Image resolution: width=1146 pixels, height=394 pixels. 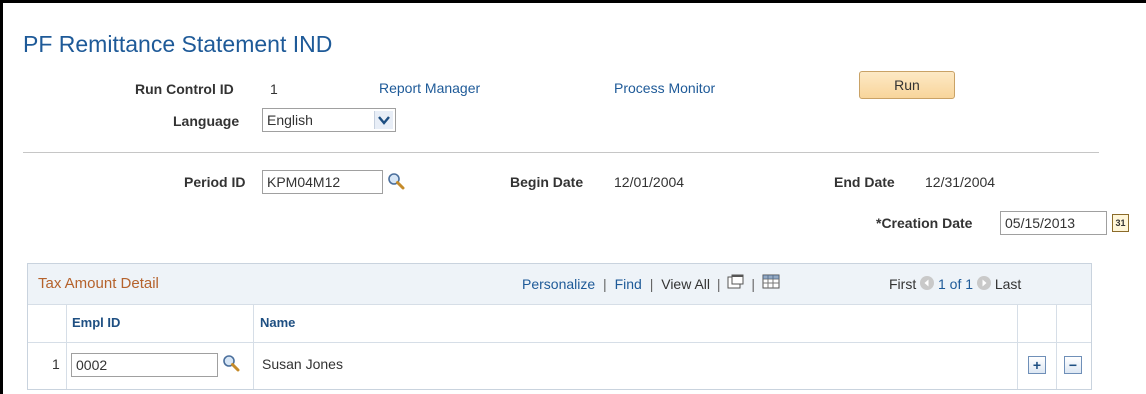 I want to click on personalize-link: Personalize, so click(x=558, y=284).